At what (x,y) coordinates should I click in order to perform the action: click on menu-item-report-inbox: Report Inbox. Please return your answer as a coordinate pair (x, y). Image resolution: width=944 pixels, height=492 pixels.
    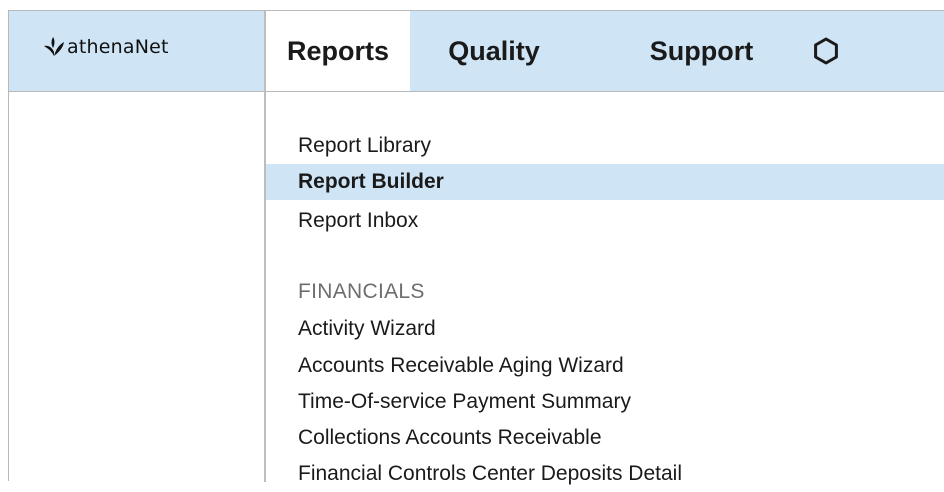
    Looking at the image, I should click on (605, 221).